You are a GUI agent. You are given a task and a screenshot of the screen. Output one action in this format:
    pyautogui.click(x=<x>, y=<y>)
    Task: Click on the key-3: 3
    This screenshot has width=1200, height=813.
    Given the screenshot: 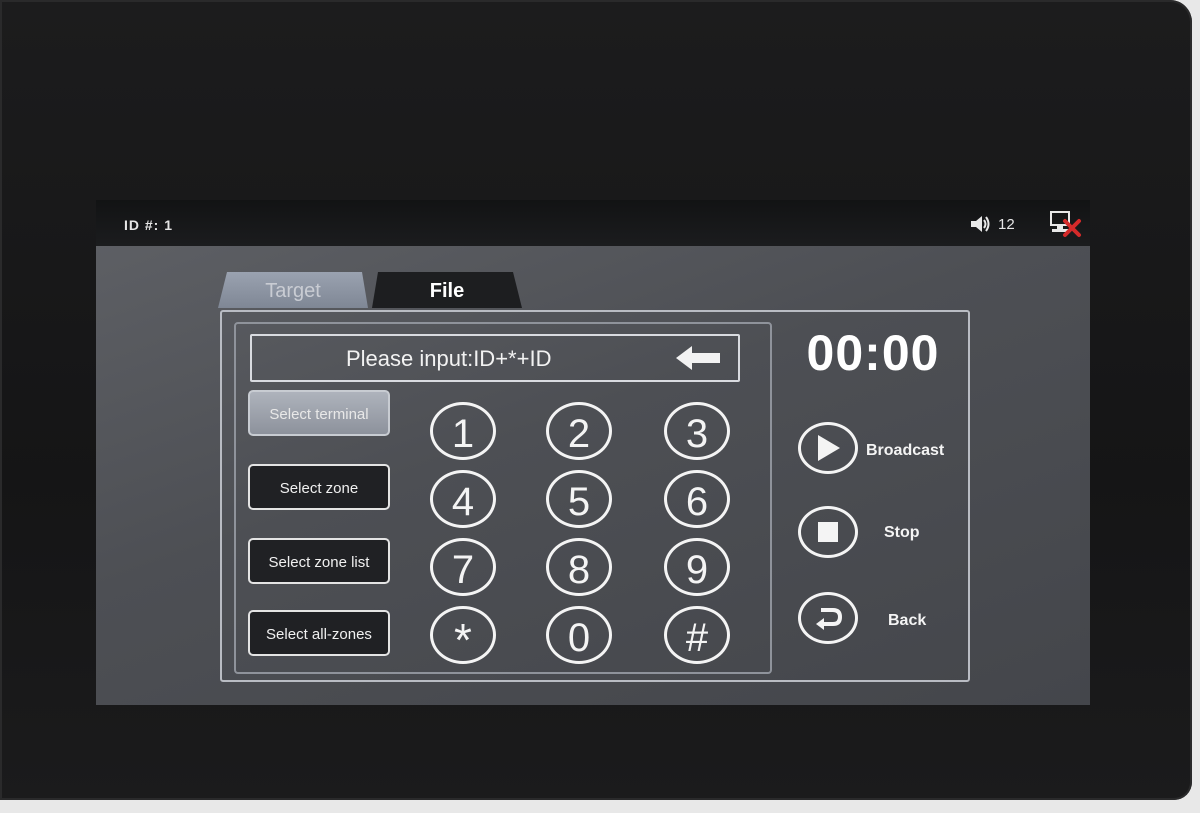 What is the action you would take?
    pyautogui.click(x=697, y=431)
    